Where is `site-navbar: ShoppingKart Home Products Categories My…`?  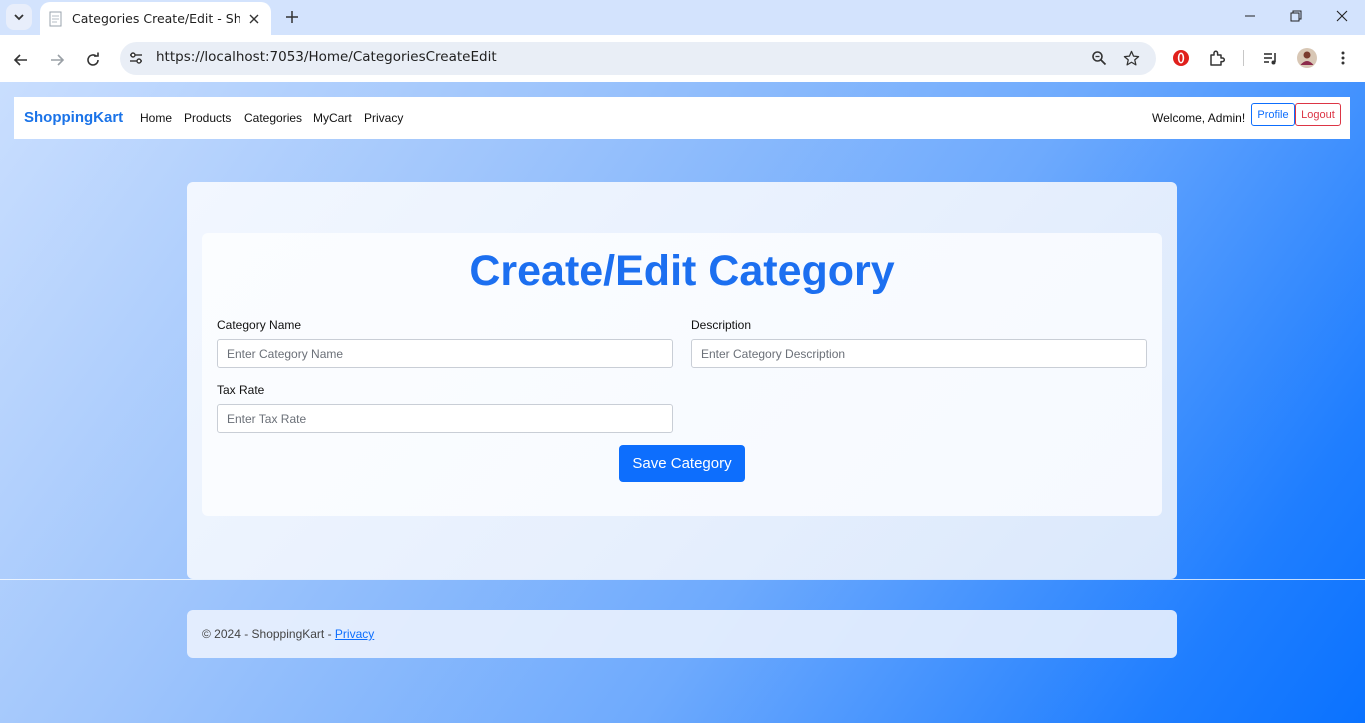
site-navbar: ShoppingKart Home Products Categories My… is located at coordinates (682, 118).